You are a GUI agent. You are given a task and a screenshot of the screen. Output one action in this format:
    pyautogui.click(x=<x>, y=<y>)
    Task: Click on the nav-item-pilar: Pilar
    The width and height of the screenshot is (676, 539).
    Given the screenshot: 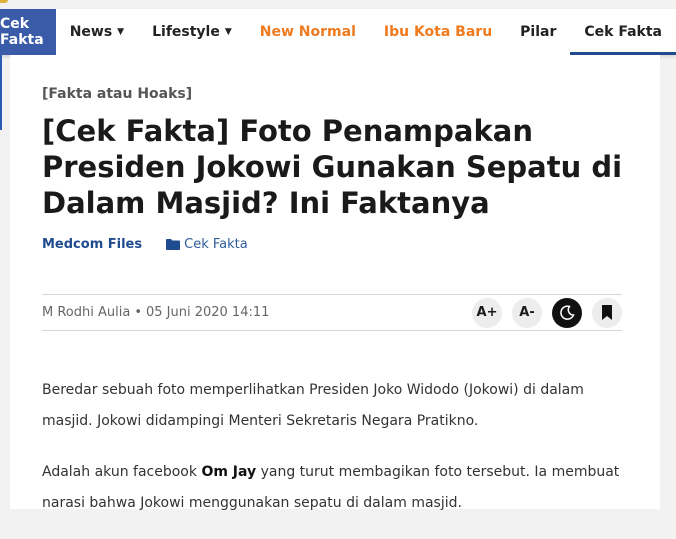 What is the action you would take?
    pyautogui.click(x=538, y=32)
    